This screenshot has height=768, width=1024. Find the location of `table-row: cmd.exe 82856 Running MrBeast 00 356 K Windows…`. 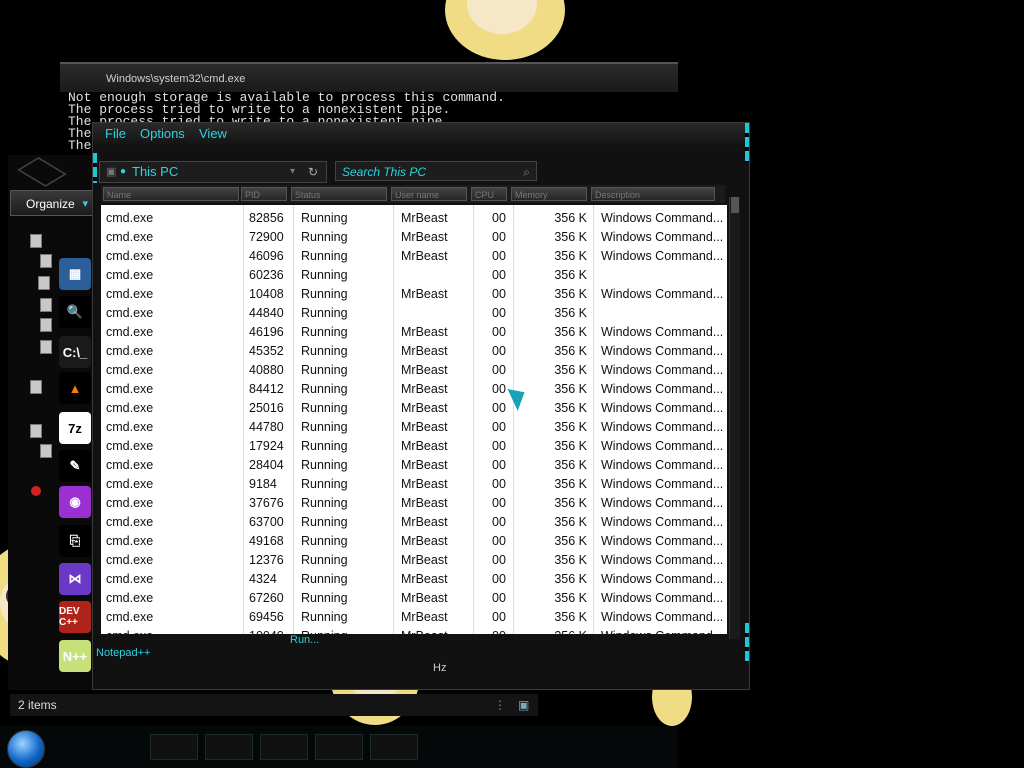

table-row: cmd.exe 82856 Running MrBeast 00 356 K Windows… is located at coordinates (414, 218).